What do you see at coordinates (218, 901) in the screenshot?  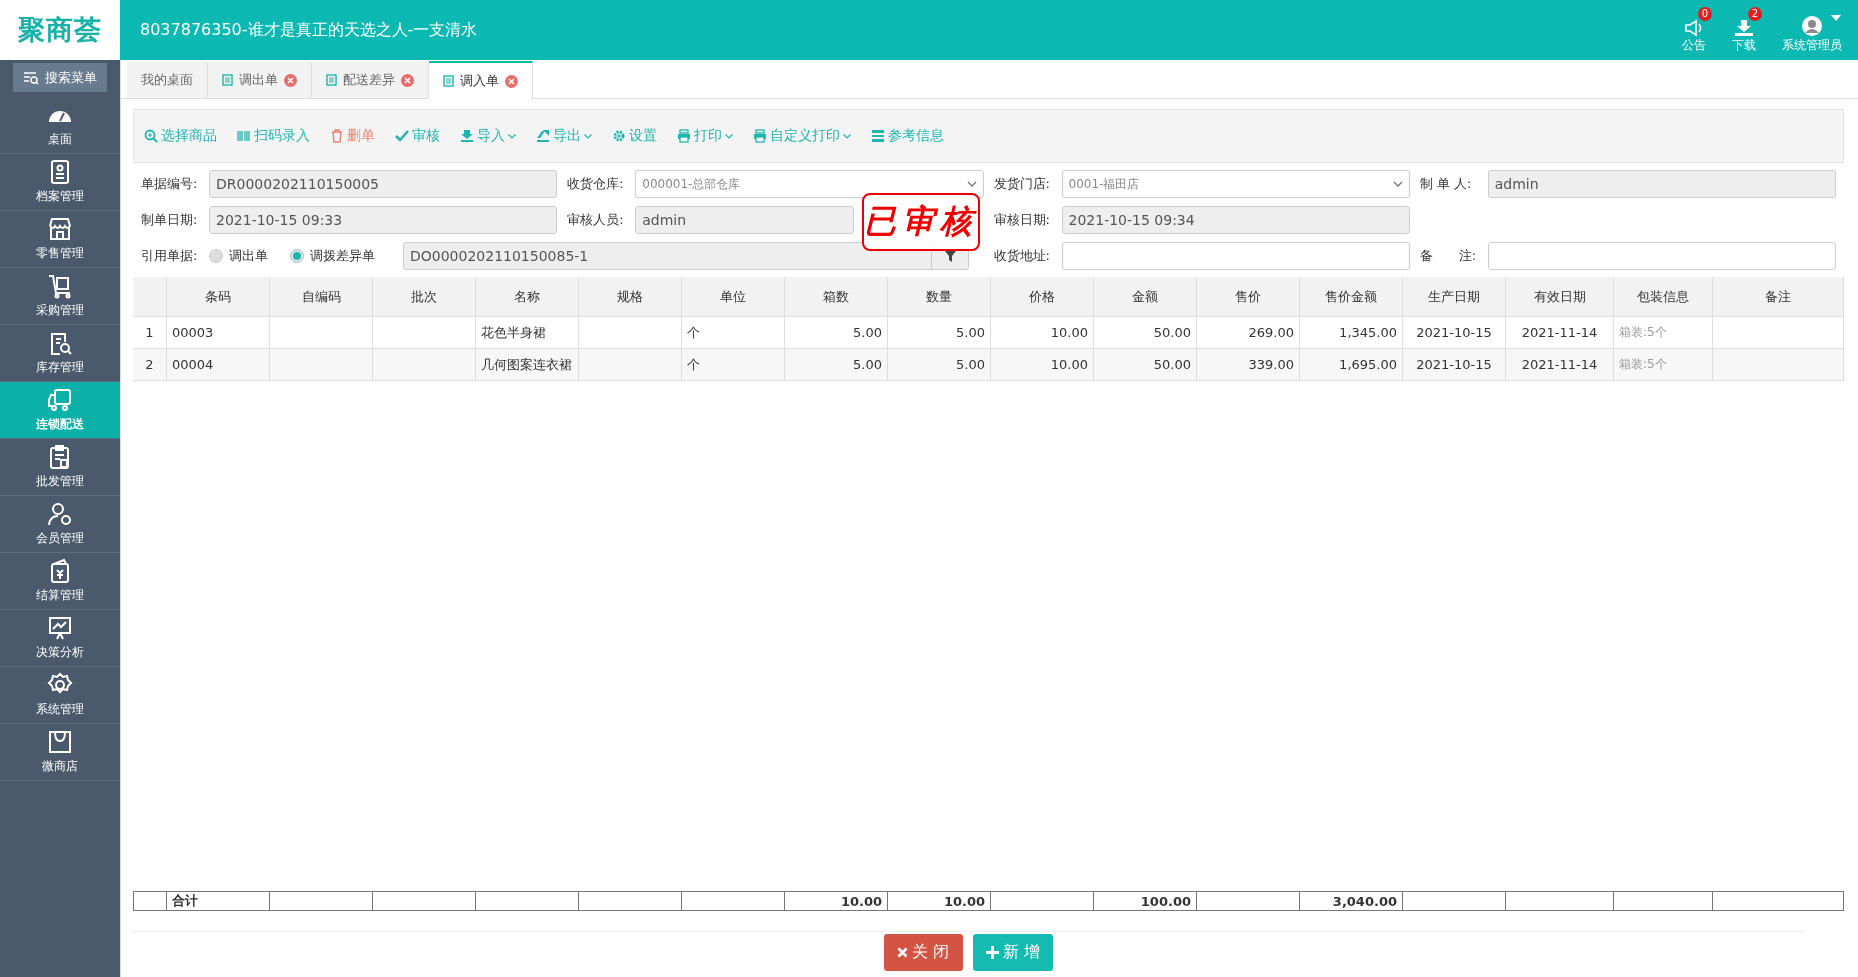 I see `total-label: 合计` at bounding box center [218, 901].